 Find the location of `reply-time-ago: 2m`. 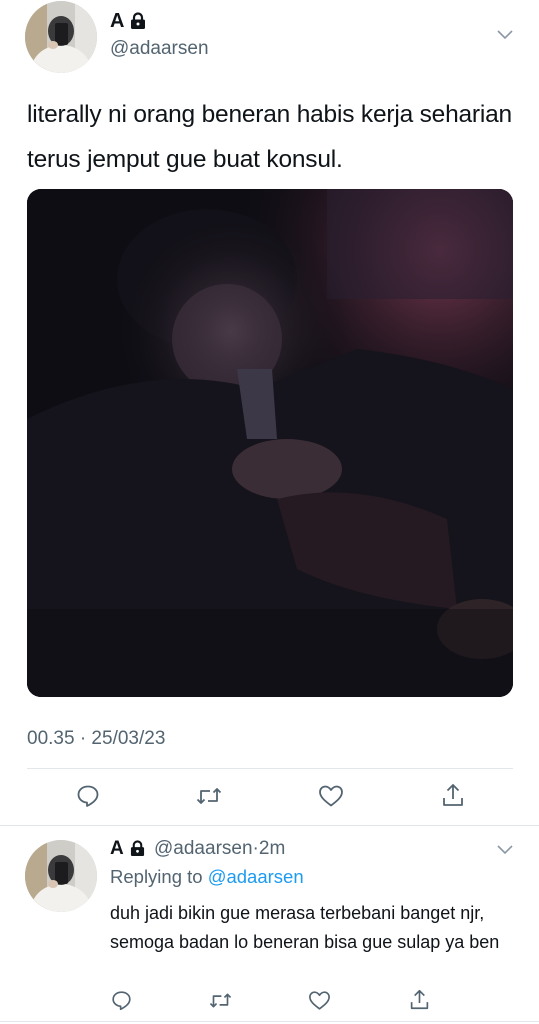

reply-time-ago: 2m is located at coordinates (272, 848).